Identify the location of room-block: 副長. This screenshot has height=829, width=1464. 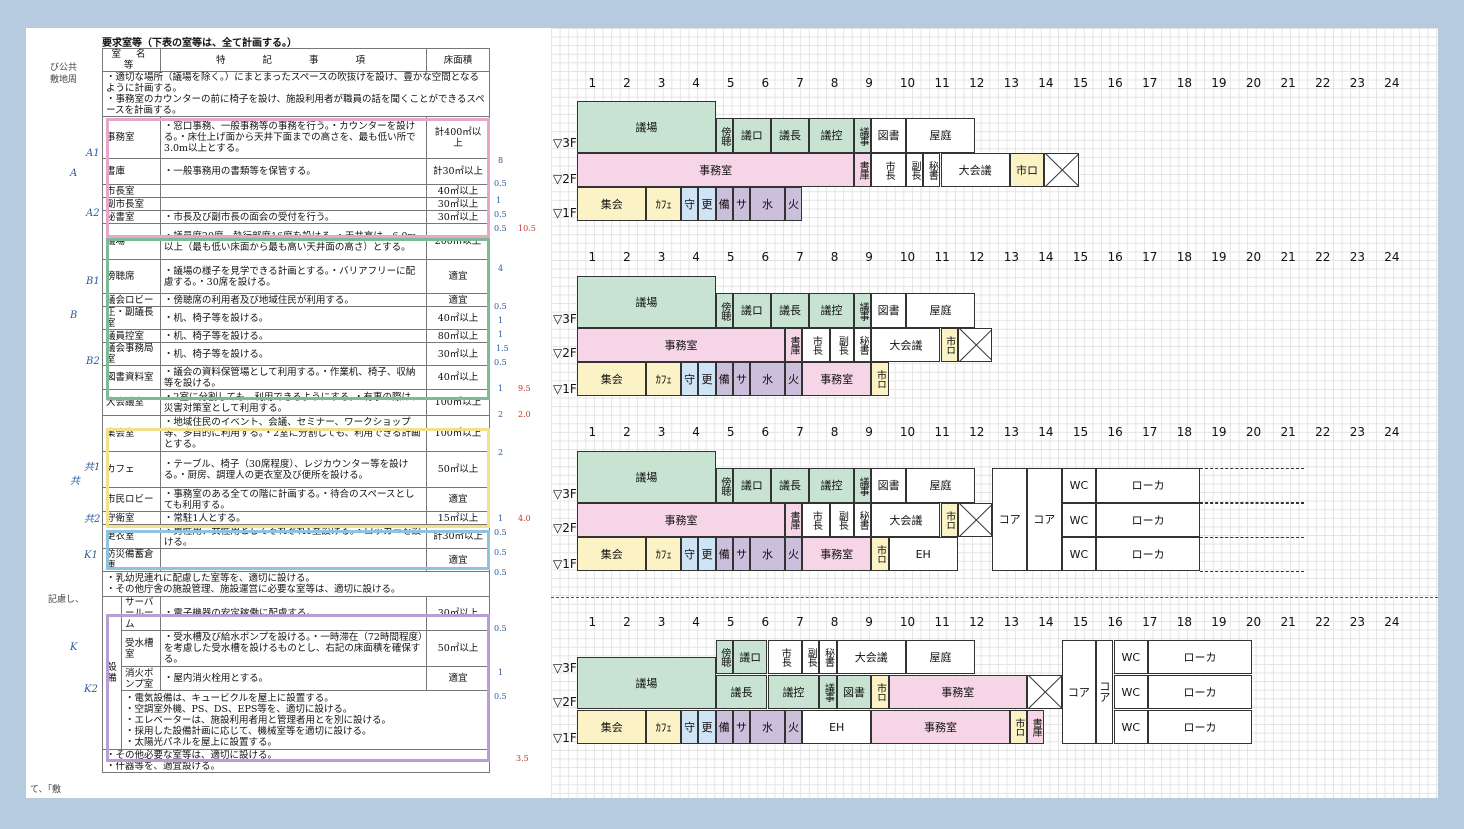
(841, 520).